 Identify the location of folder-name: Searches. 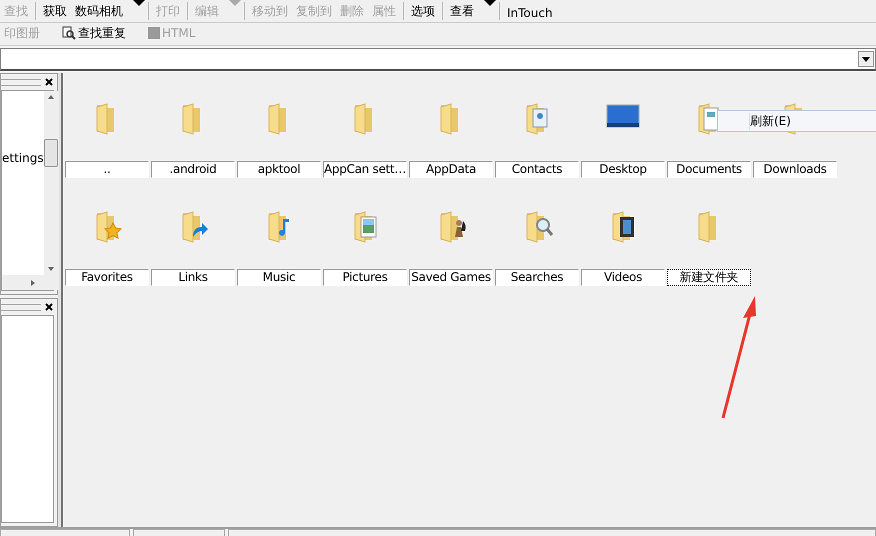
(537, 277).